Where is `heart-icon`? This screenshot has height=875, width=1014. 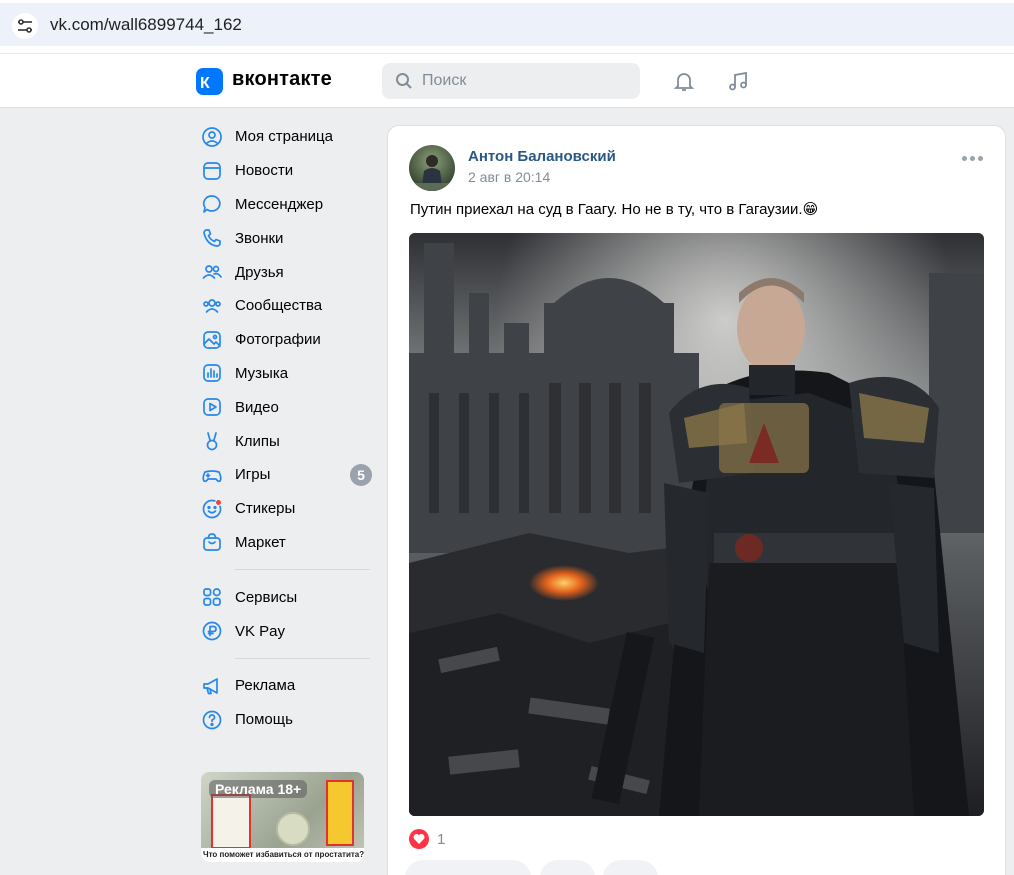 heart-icon is located at coordinates (419, 839).